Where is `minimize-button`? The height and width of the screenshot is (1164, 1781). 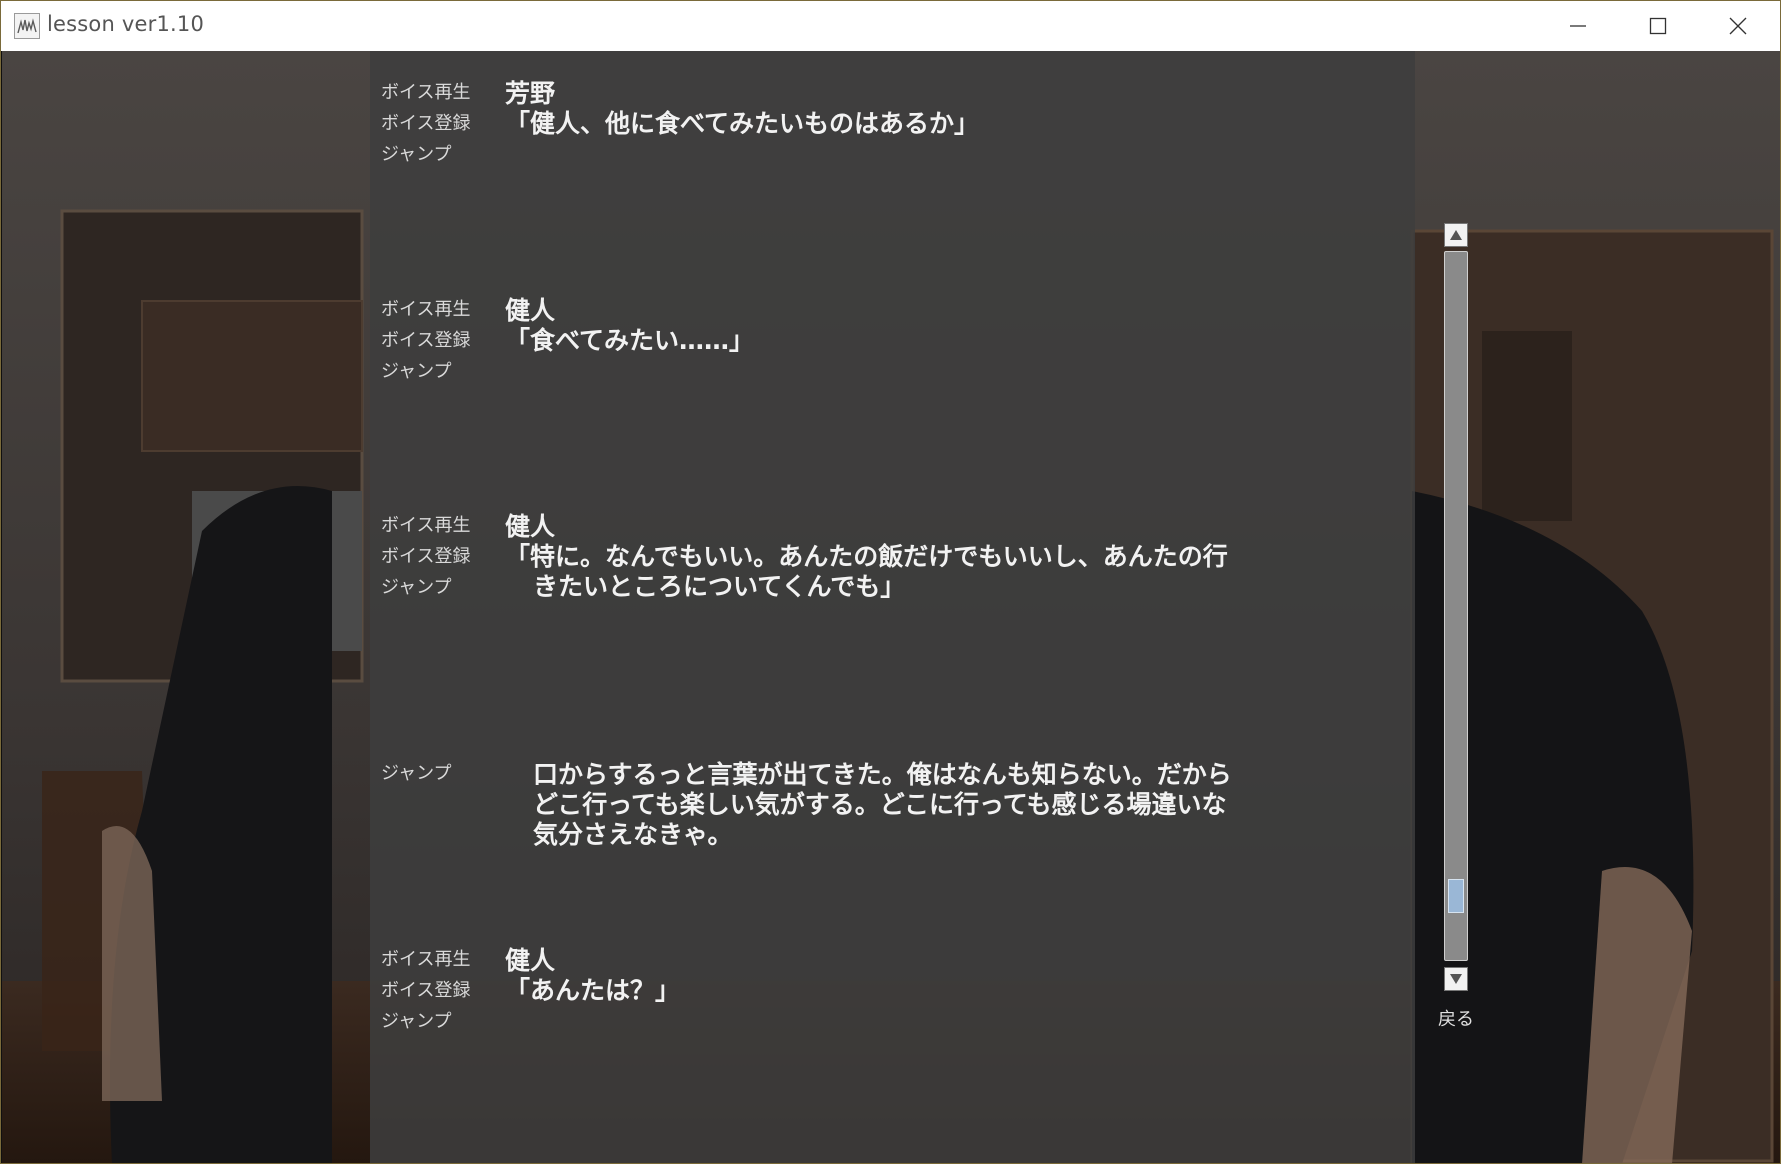
minimize-button is located at coordinates (1578, 26).